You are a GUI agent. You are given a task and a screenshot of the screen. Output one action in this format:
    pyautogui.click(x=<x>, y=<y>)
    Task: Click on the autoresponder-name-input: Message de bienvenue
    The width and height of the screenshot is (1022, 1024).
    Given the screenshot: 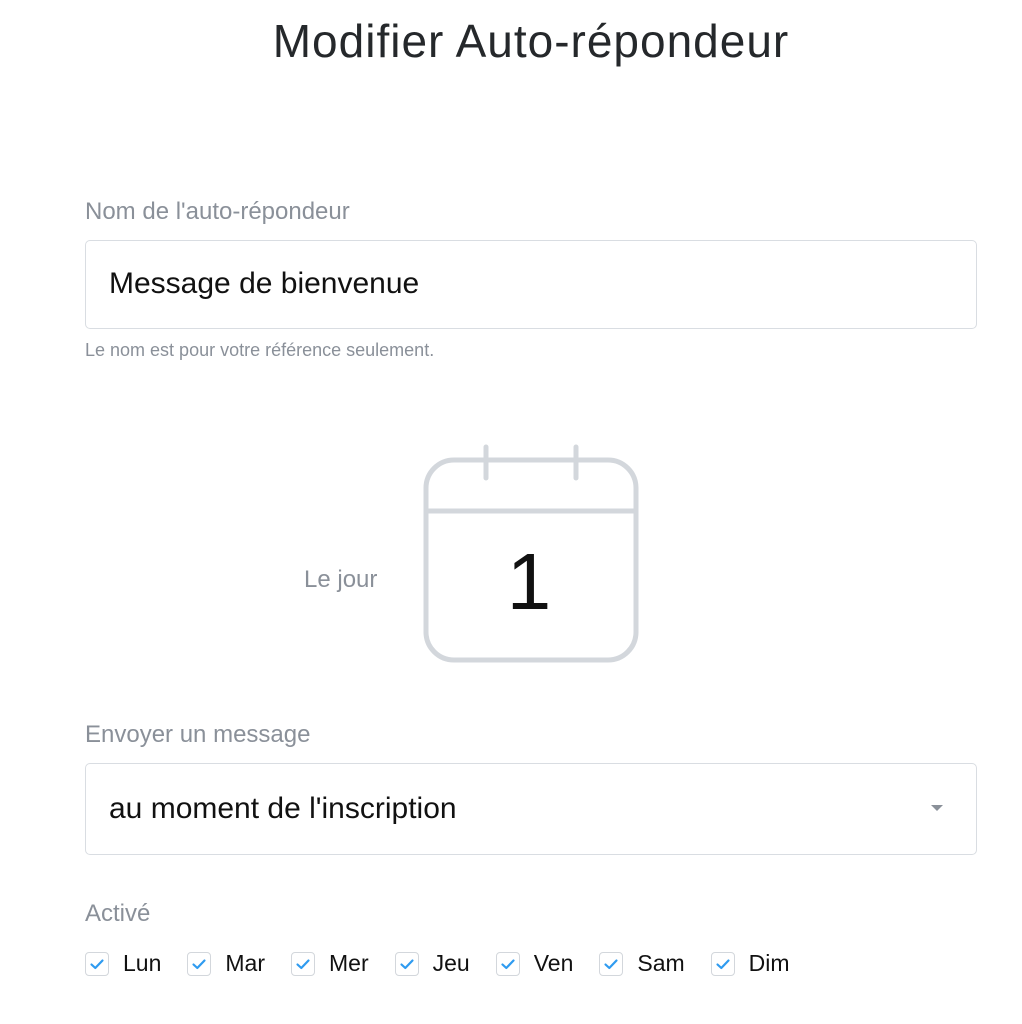 What is the action you would take?
    pyautogui.click(x=531, y=284)
    